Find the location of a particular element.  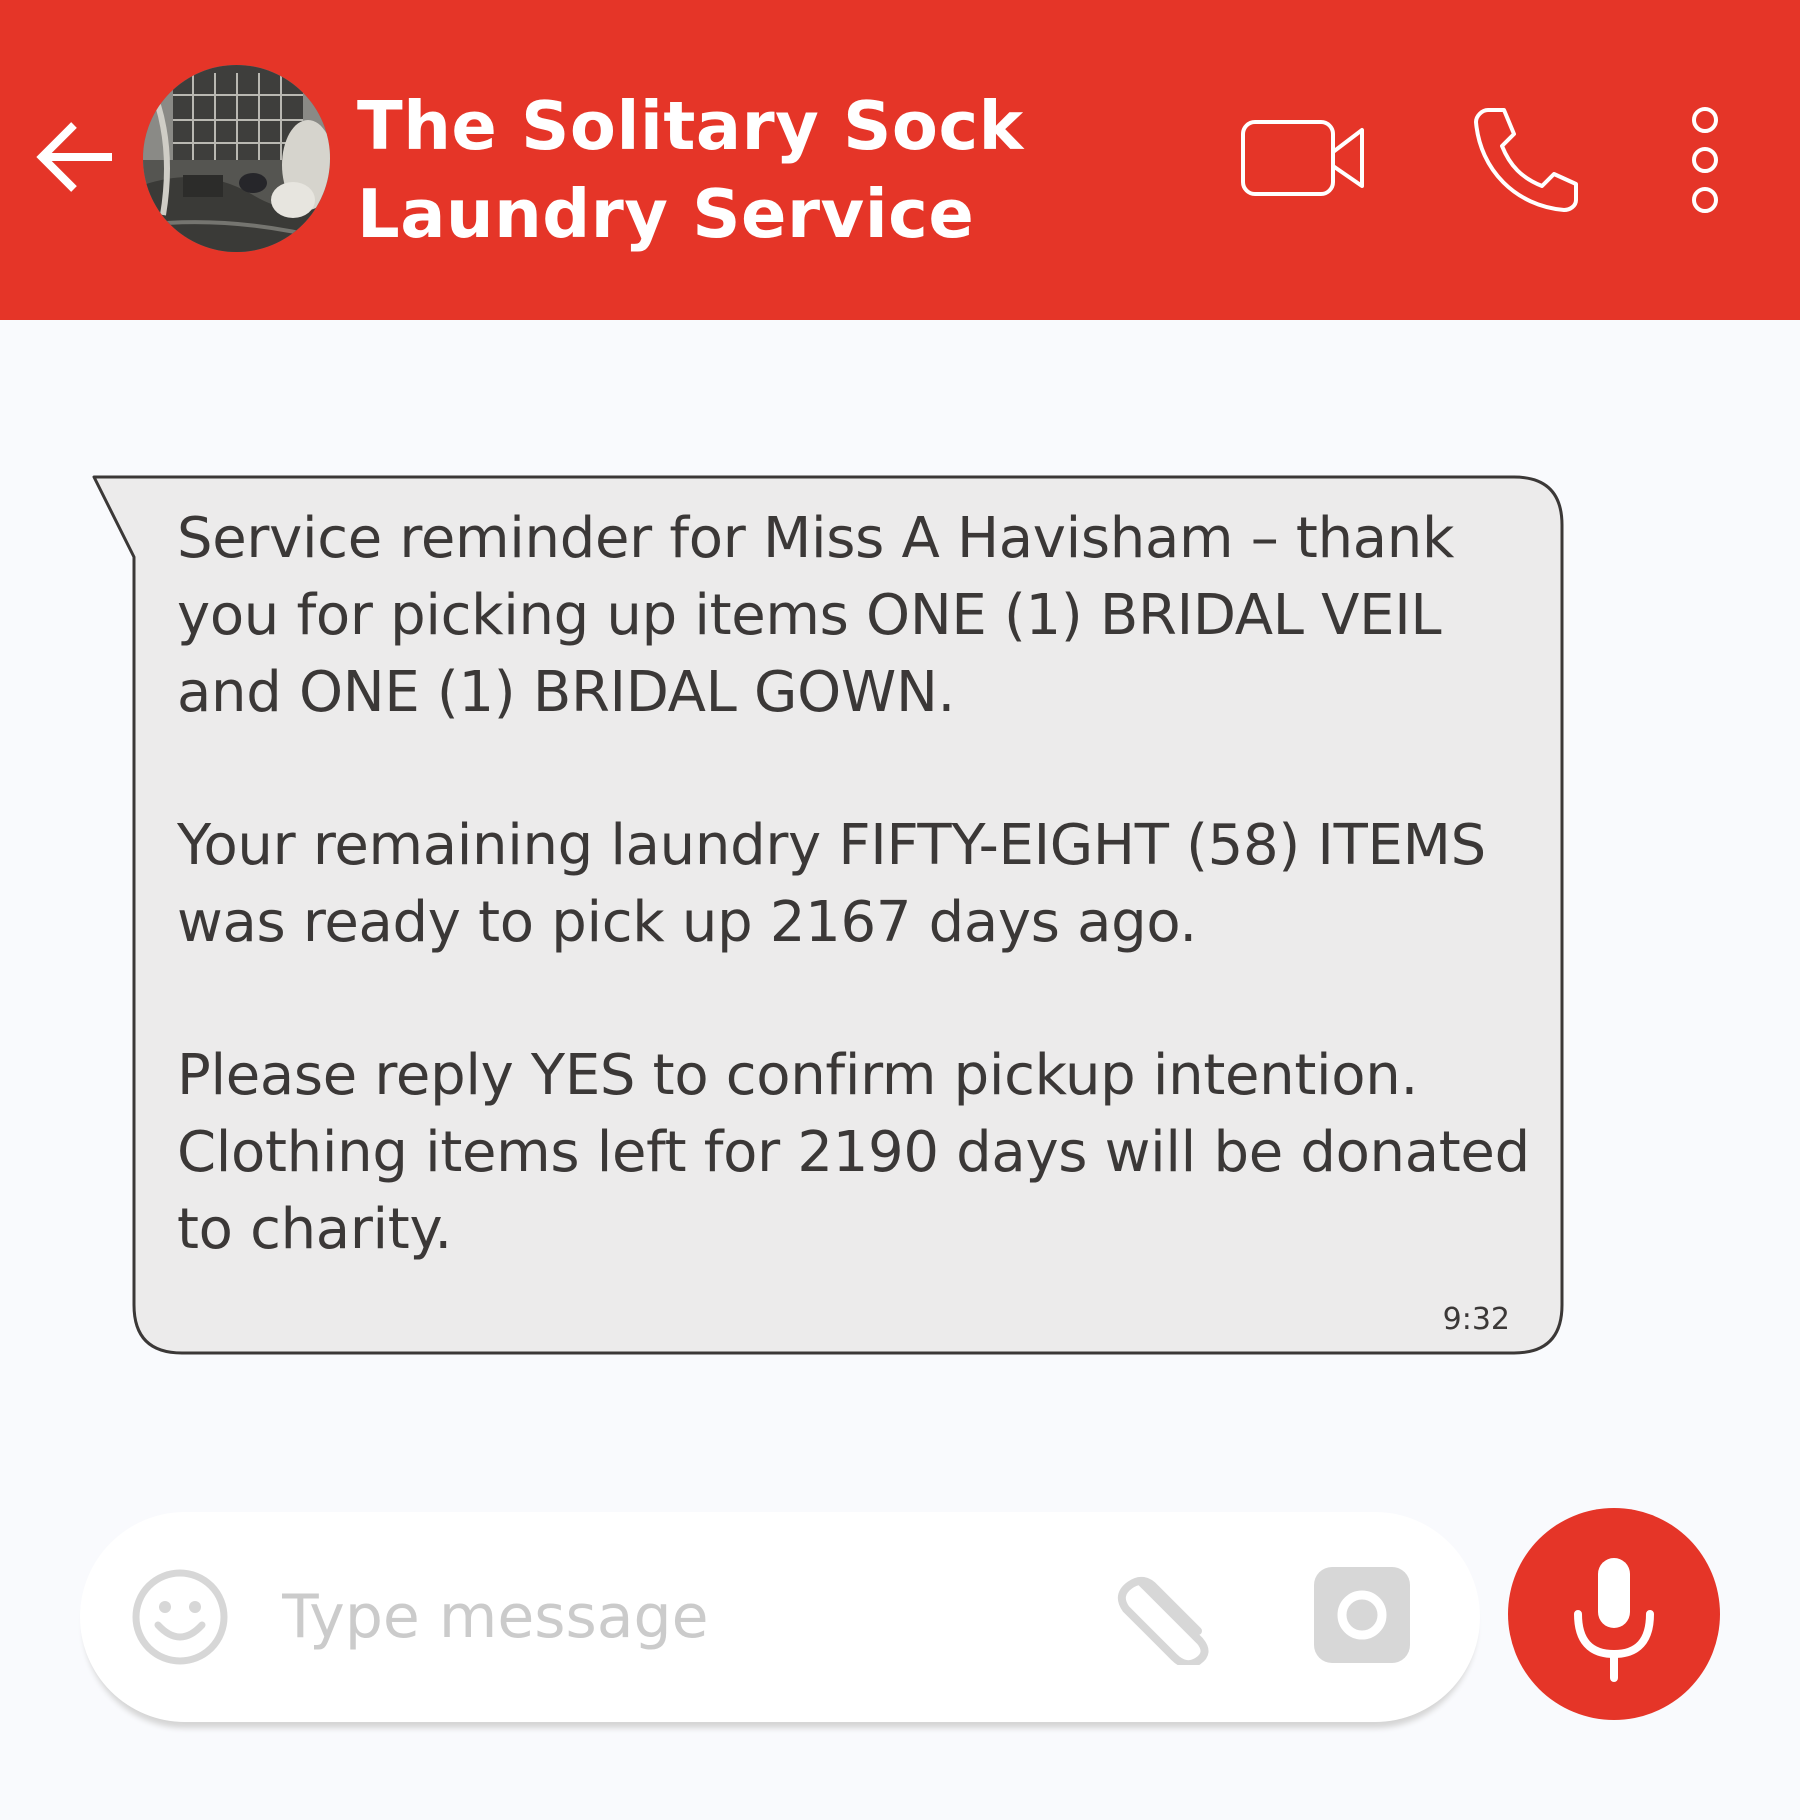

back-arrow-icon is located at coordinates (75, 157).